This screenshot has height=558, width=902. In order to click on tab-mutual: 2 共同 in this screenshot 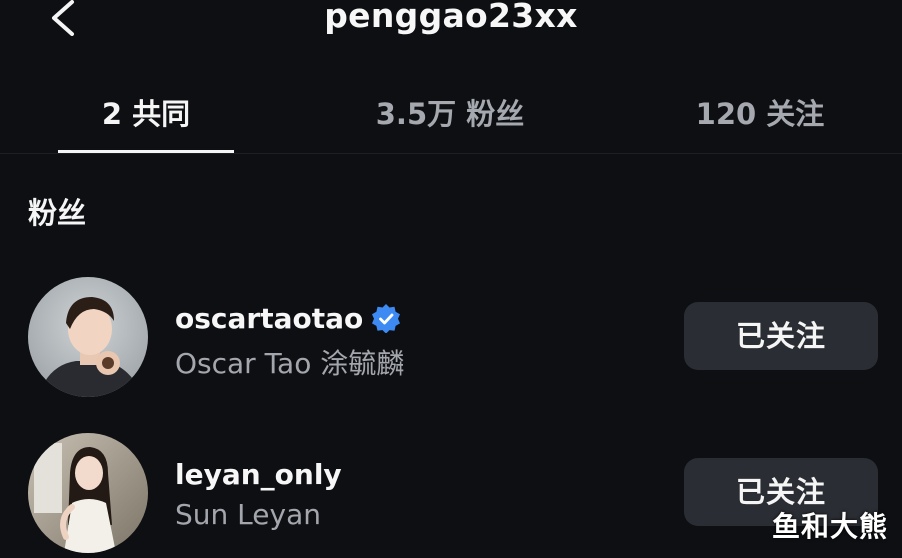, I will do `click(146, 114)`.